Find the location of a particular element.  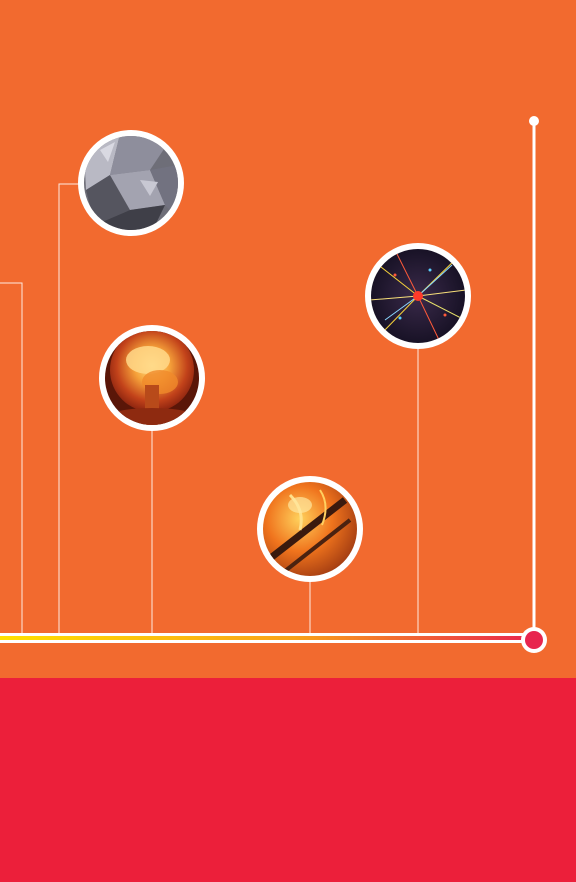

mushroom-cloud-image is located at coordinates (152, 378).